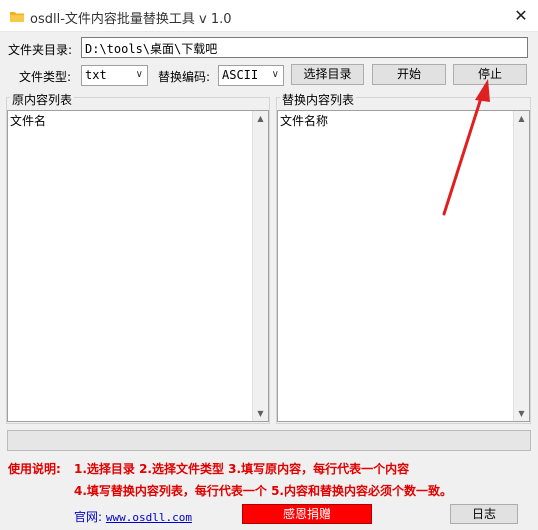  What do you see at coordinates (269, 16) in the screenshot?
I see `title-bar: osdll-文件内容批量替换工具 v 1.0 ✕` at bounding box center [269, 16].